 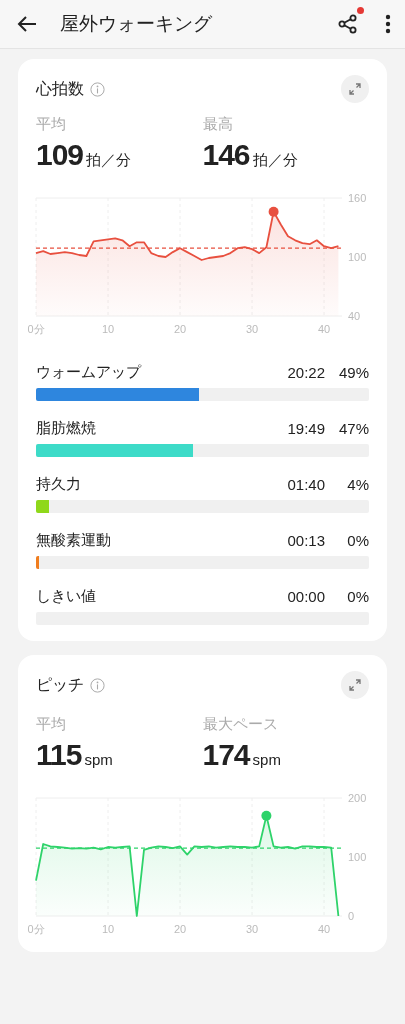 What do you see at coordinates (351, 916) in the screenshot?
I see `axis-label: 0` at bounding box center [351, 916].